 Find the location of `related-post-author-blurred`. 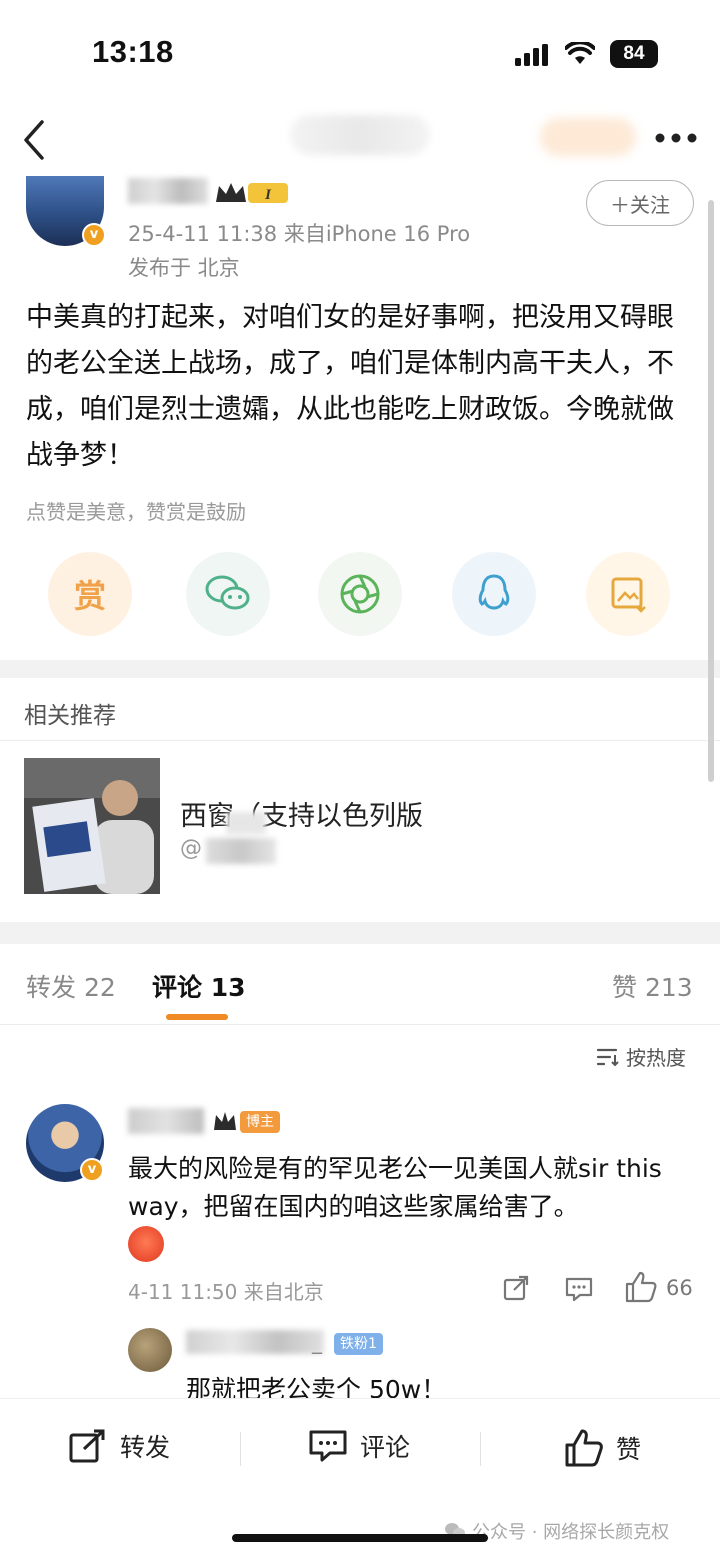

related-post-author-blurred is located at coordinates (241, 851).